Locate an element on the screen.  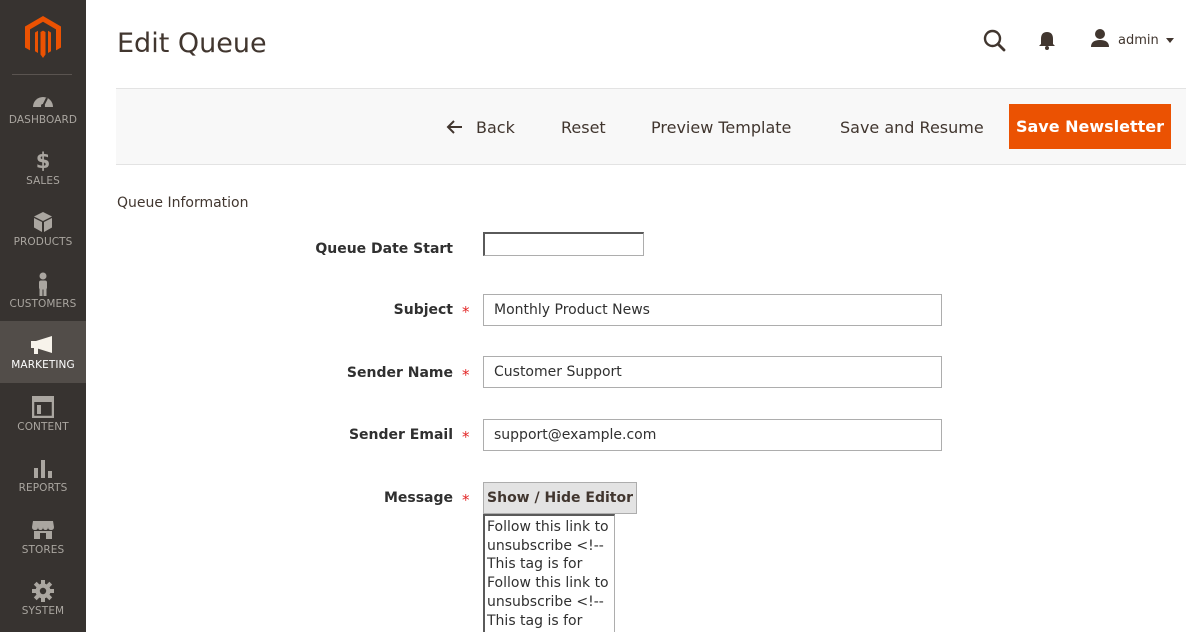
user-name: admin is located at coordinates (1138, 40).